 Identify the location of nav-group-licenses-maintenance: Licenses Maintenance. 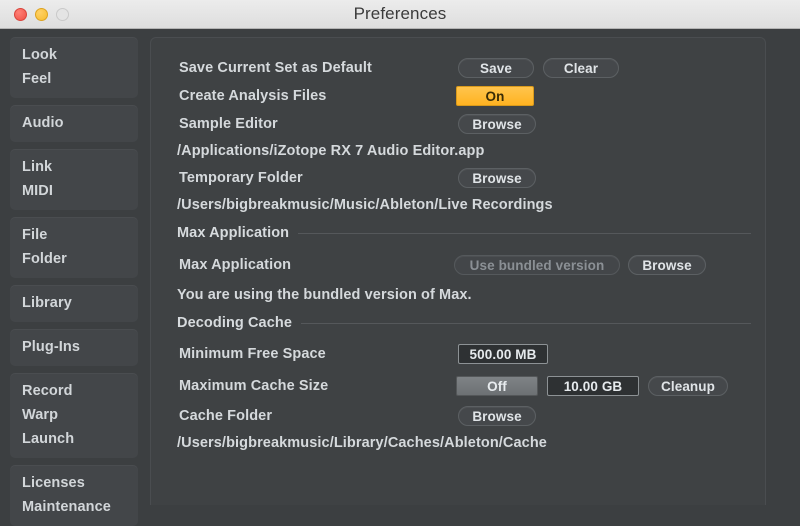
(74, 495).